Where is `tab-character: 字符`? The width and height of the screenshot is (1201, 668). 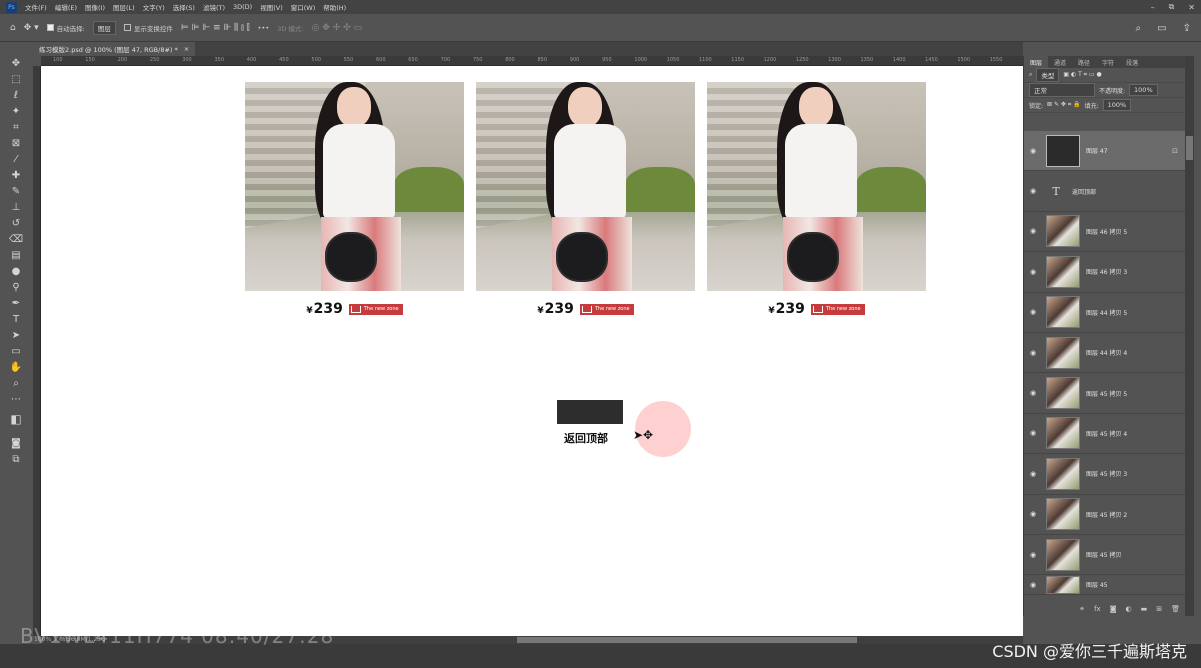 tab-character: 字符 is located at coordinates (1108, 62).